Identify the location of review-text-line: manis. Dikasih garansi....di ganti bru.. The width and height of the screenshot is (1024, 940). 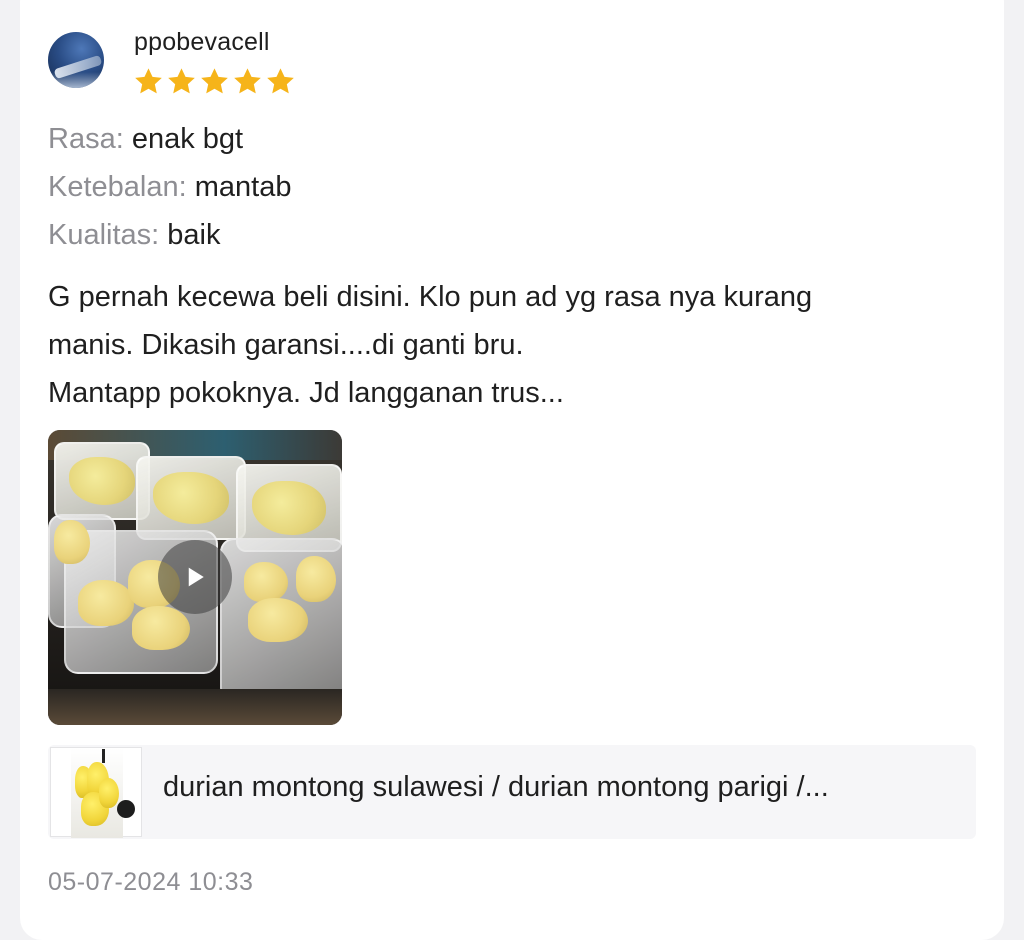
(286, 345).